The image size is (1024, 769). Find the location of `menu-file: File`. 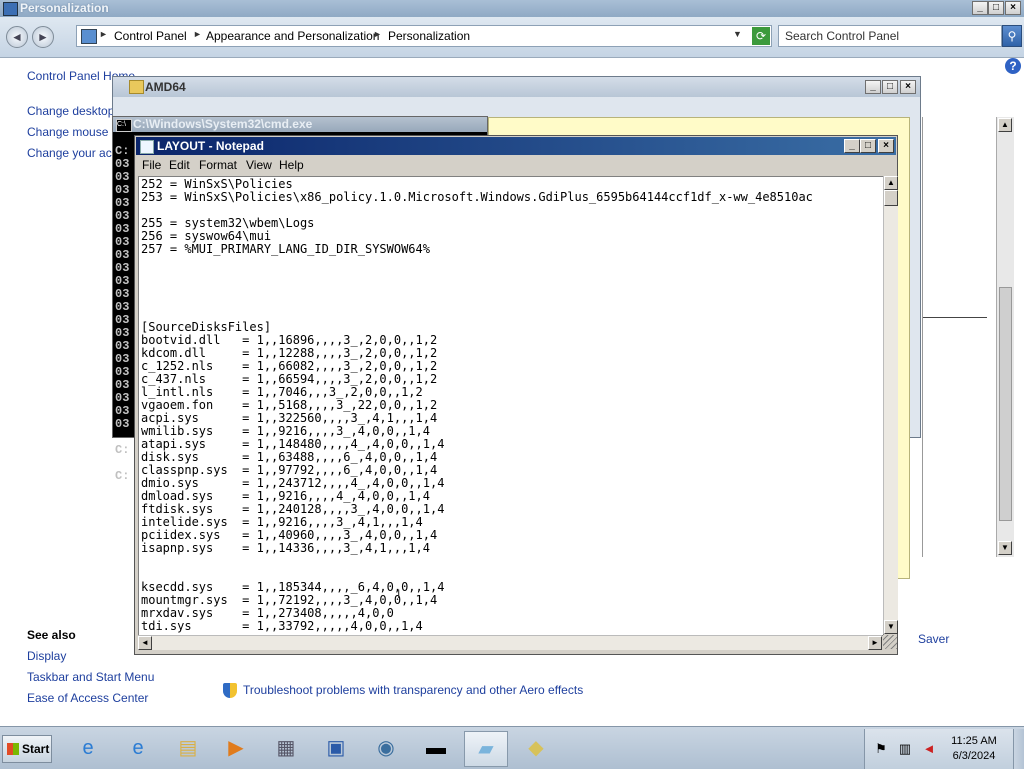

menu-file: File is located at coordinates (151, 165).